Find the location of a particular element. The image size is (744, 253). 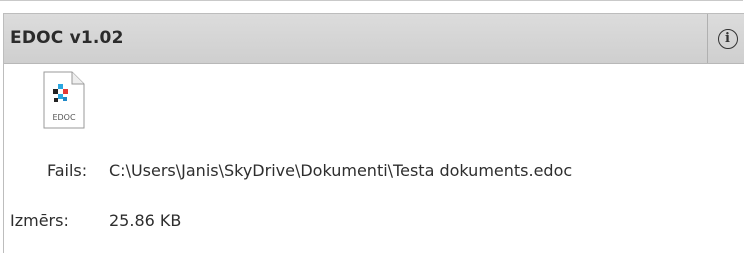

edoc-icon-label: EDOC is located at coordinates (64, 117).